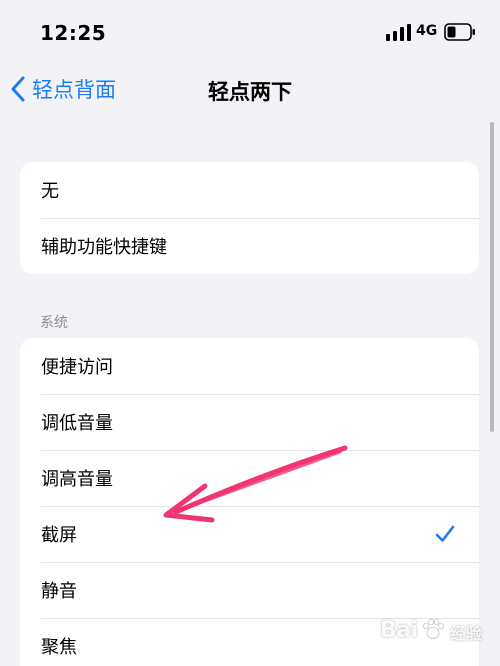  I want to click on battery-icon, so click(459, 32).